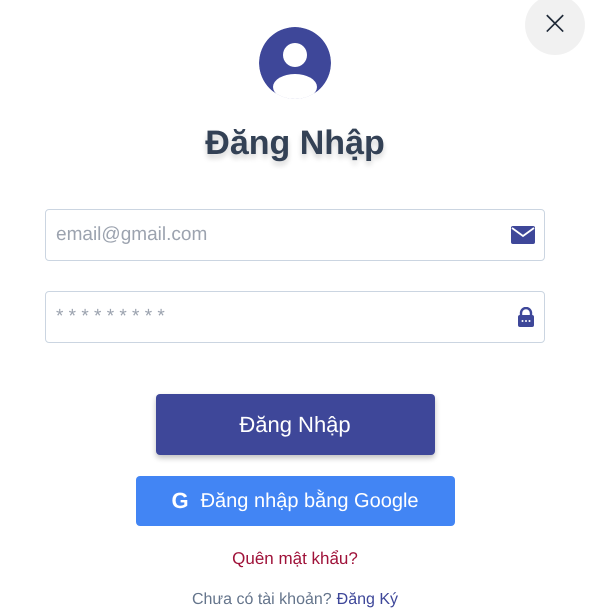 The height and width of the screenshot is (615, 613). I want to click on google-login-button: G Đăng nhập bằng Google, so click(295, 501).